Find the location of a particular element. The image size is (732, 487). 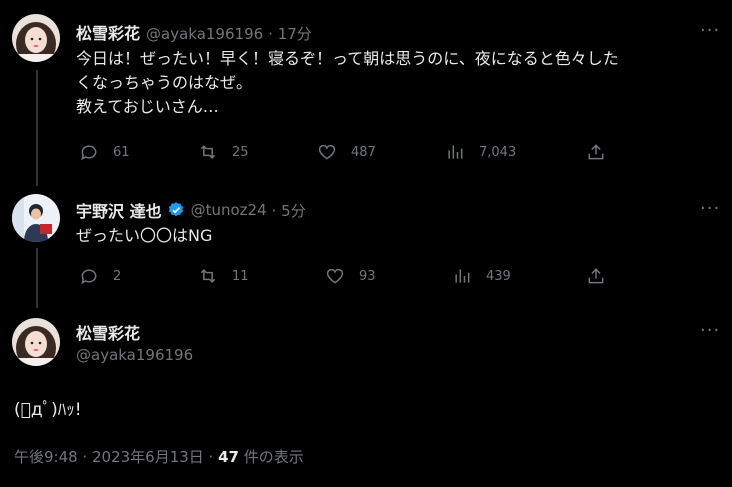

views-button: 7,043 is located at coordinates (480, 152).